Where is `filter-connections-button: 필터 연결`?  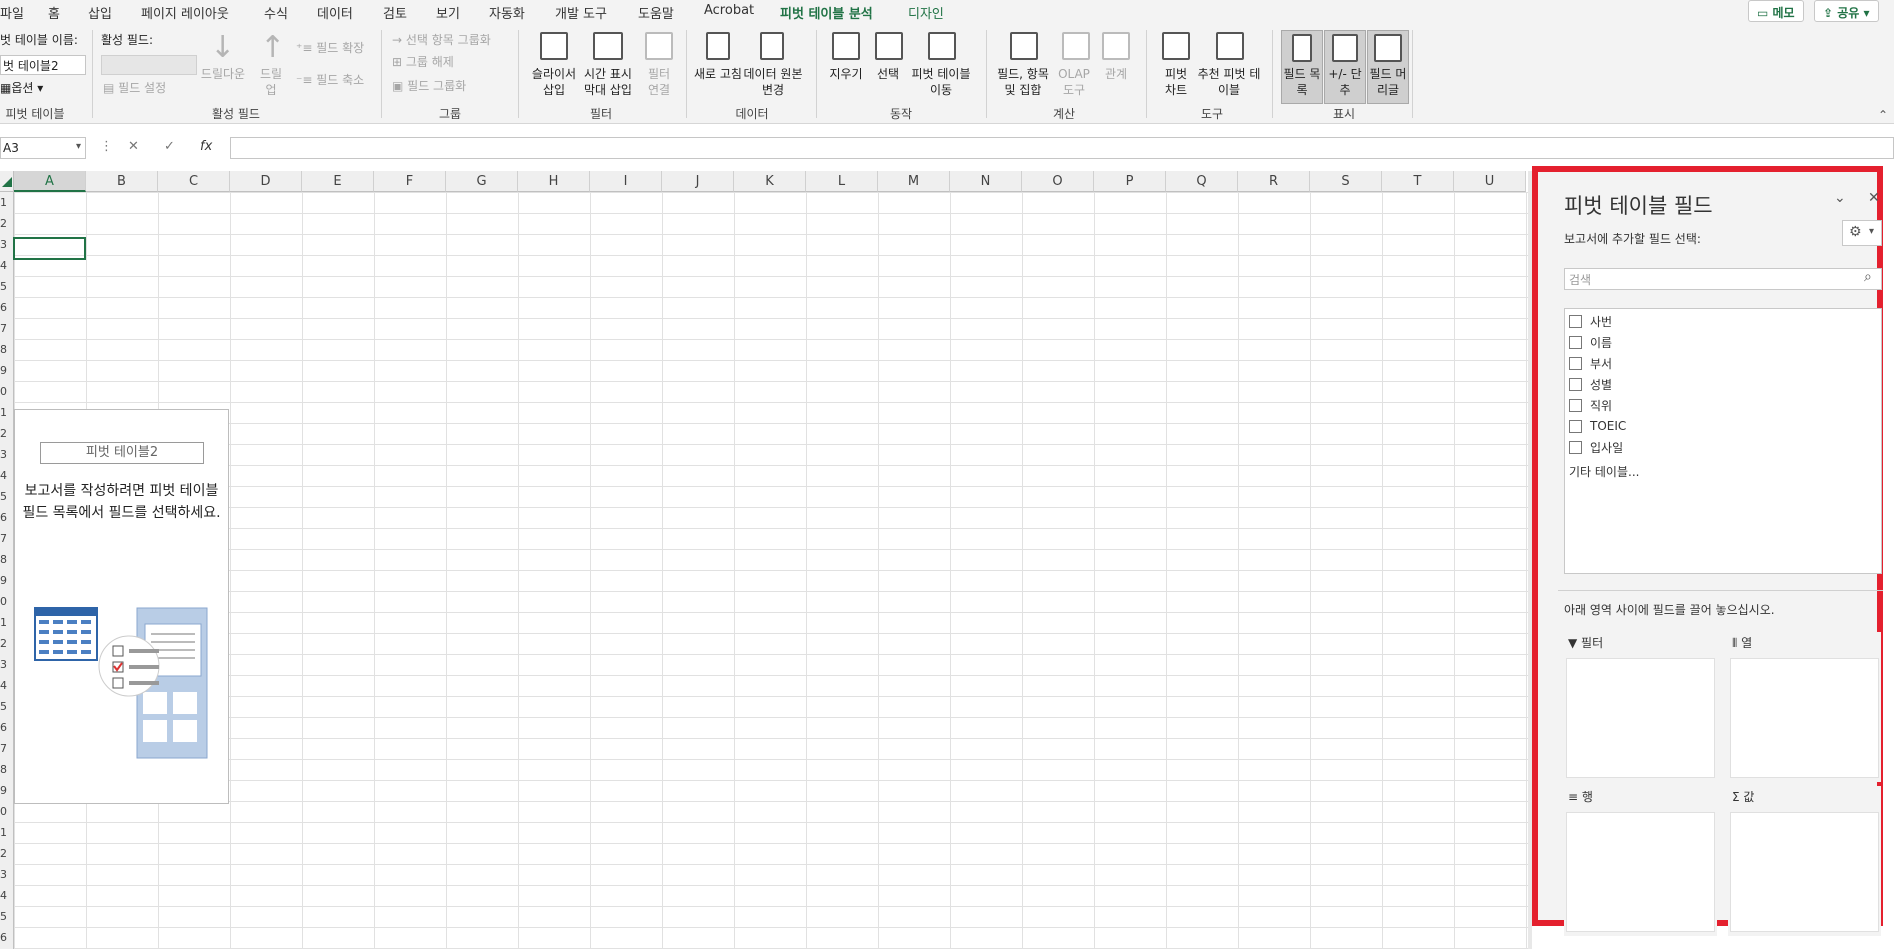
filter-connections-button: 필터 연결 is located at coordinates (659, 82).